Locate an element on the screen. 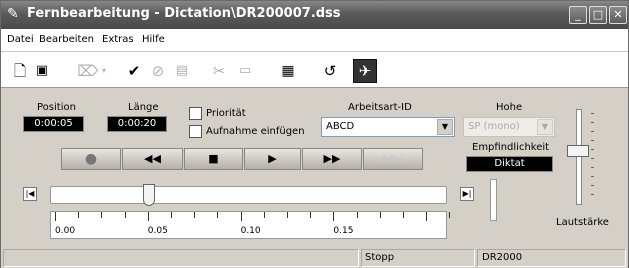 The height and width of the screenshot is (268, 629). volume-slider-thumb is located at coordinates (578, 151).